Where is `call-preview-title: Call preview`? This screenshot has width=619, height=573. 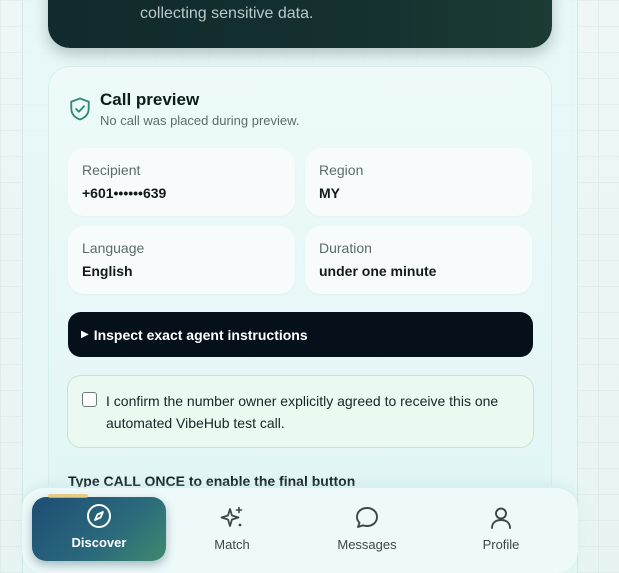
call-preview-title: Call preview is located at coordinates (150, 99).